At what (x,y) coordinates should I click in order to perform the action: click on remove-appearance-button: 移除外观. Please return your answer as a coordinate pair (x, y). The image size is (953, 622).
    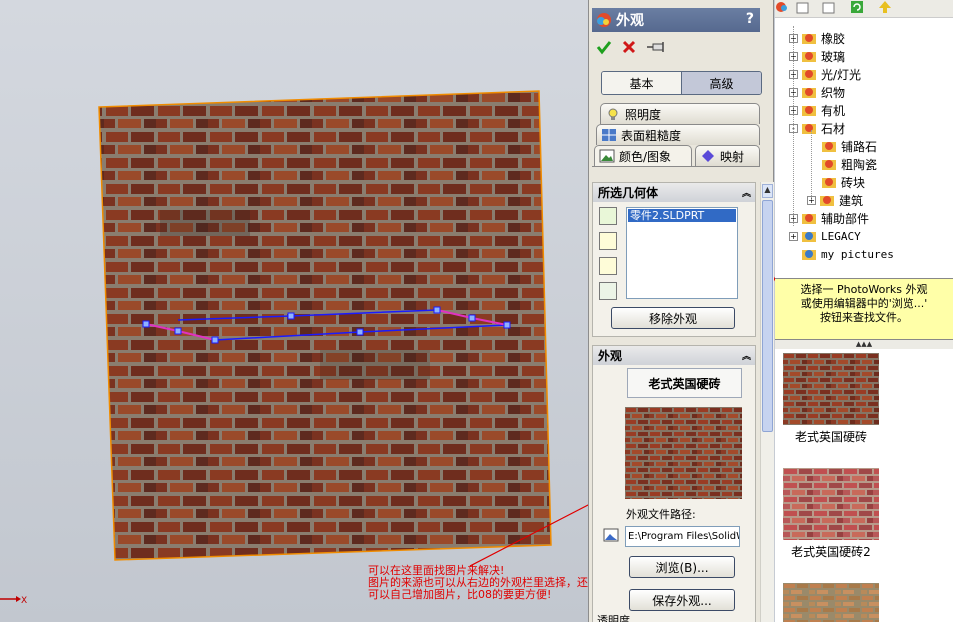
    Looking at the image, I should click on (673, 318).